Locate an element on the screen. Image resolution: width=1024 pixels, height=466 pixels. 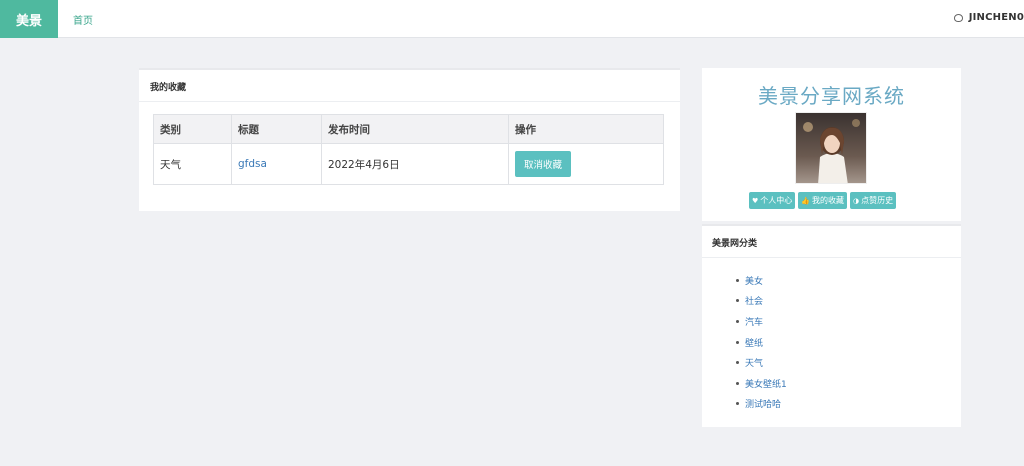
list-item: 测试哈哈 is located at coordinates (761, 404).